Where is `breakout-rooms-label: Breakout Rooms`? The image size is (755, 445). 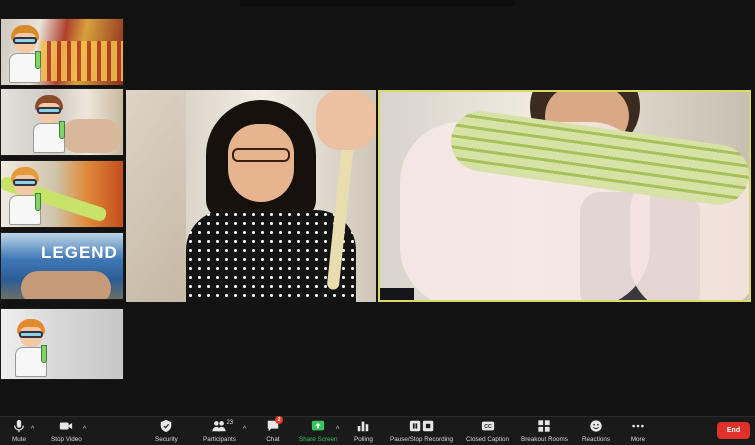 breakout-rooms-label: Breakout Rooms is located at coordinates (544, 439).